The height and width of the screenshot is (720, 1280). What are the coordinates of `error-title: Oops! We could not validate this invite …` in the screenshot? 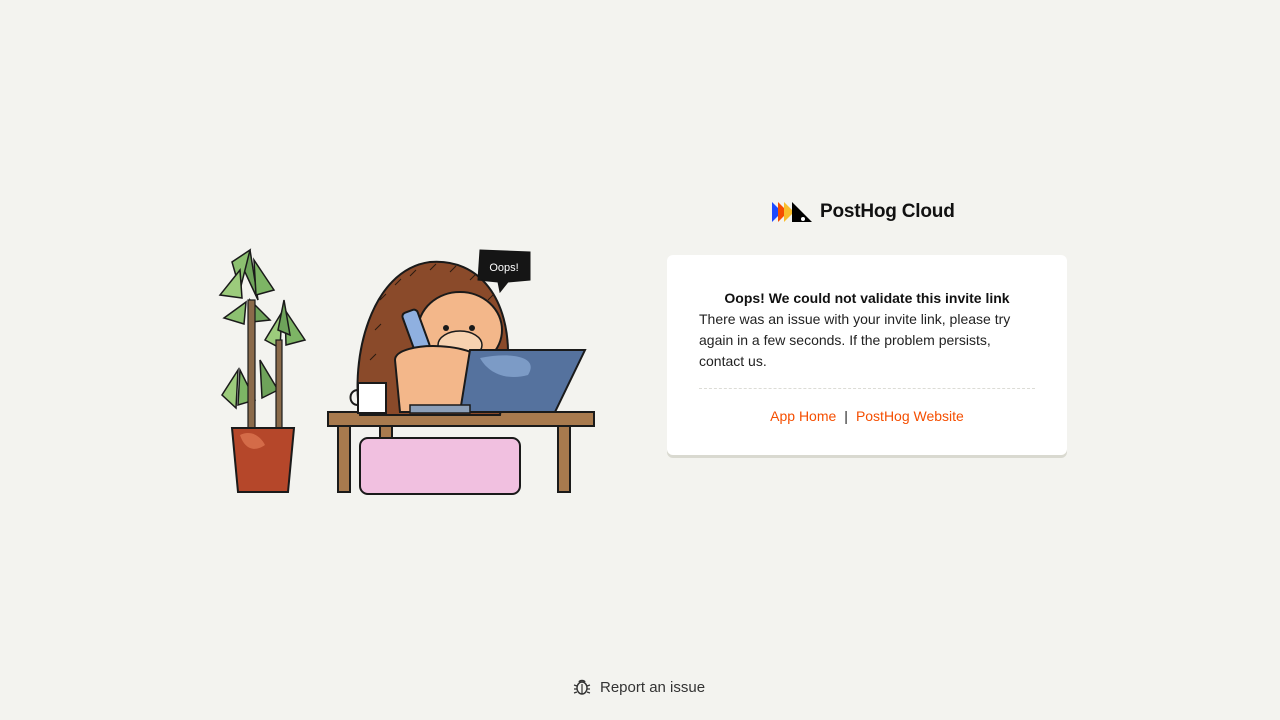 It's located at (867, 298).